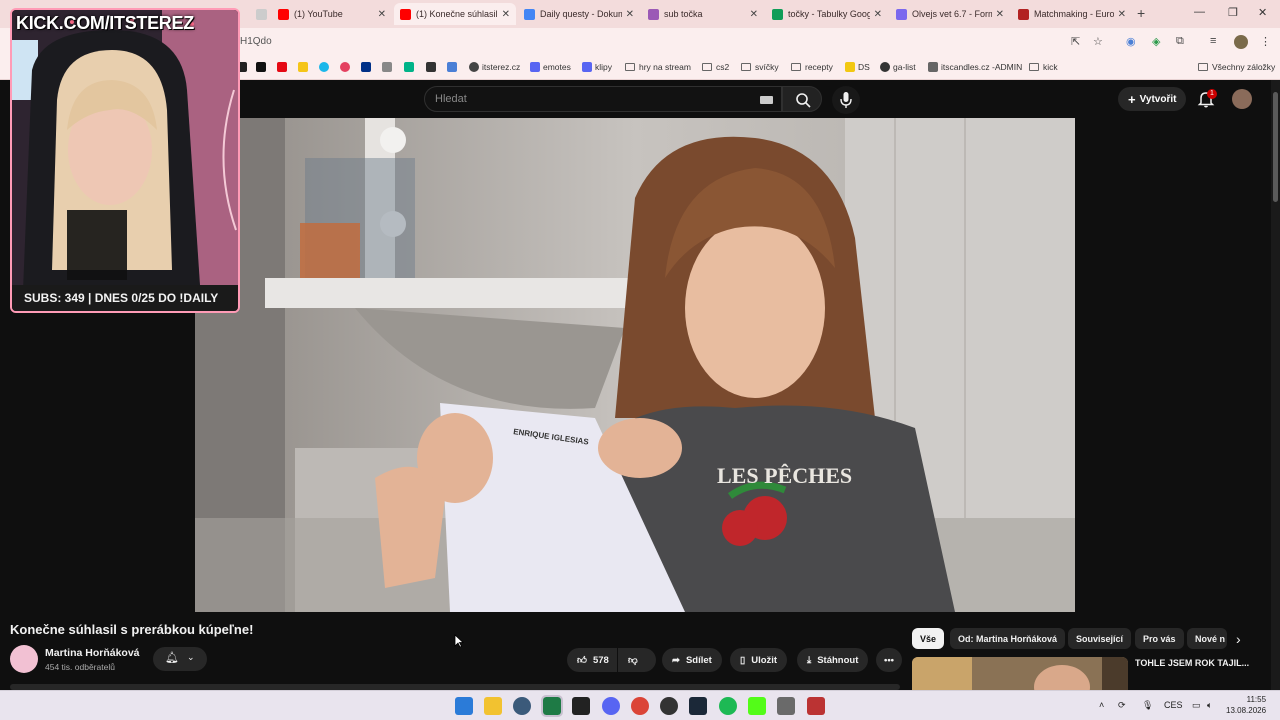 The image size is (1280, 720). Describe the element at coordinates (658, 67) in the screenshot. I see `bookmark-folder-hry: hry na stream` at that location.